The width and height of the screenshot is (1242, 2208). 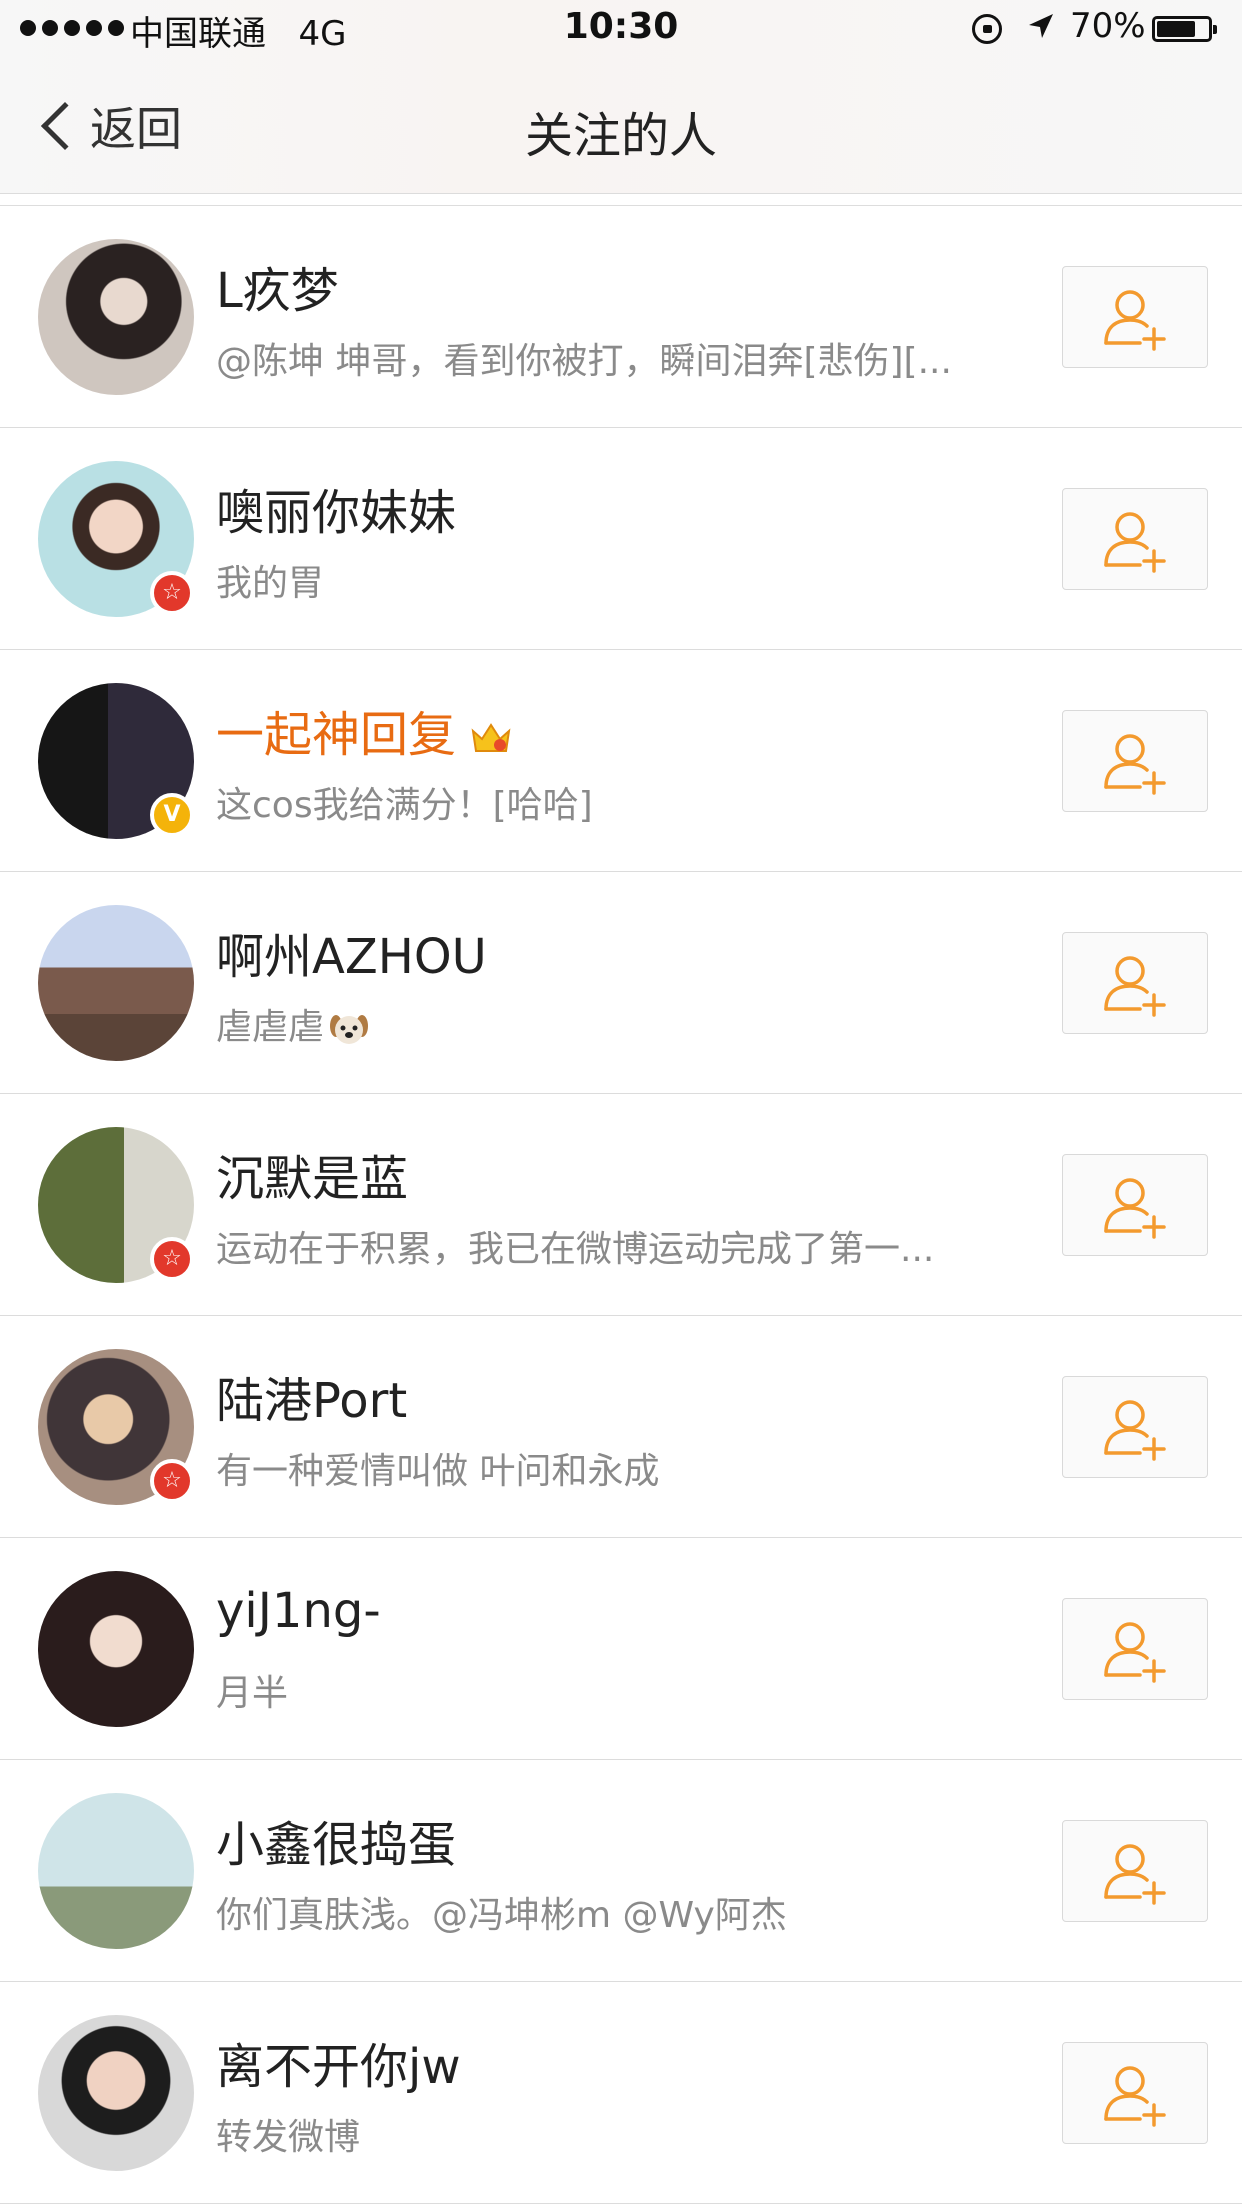 I want to click on latest-post-text: 你们真肤浅。@冯坤彬m @Wy阿杰, so click(x=501, y=1912).